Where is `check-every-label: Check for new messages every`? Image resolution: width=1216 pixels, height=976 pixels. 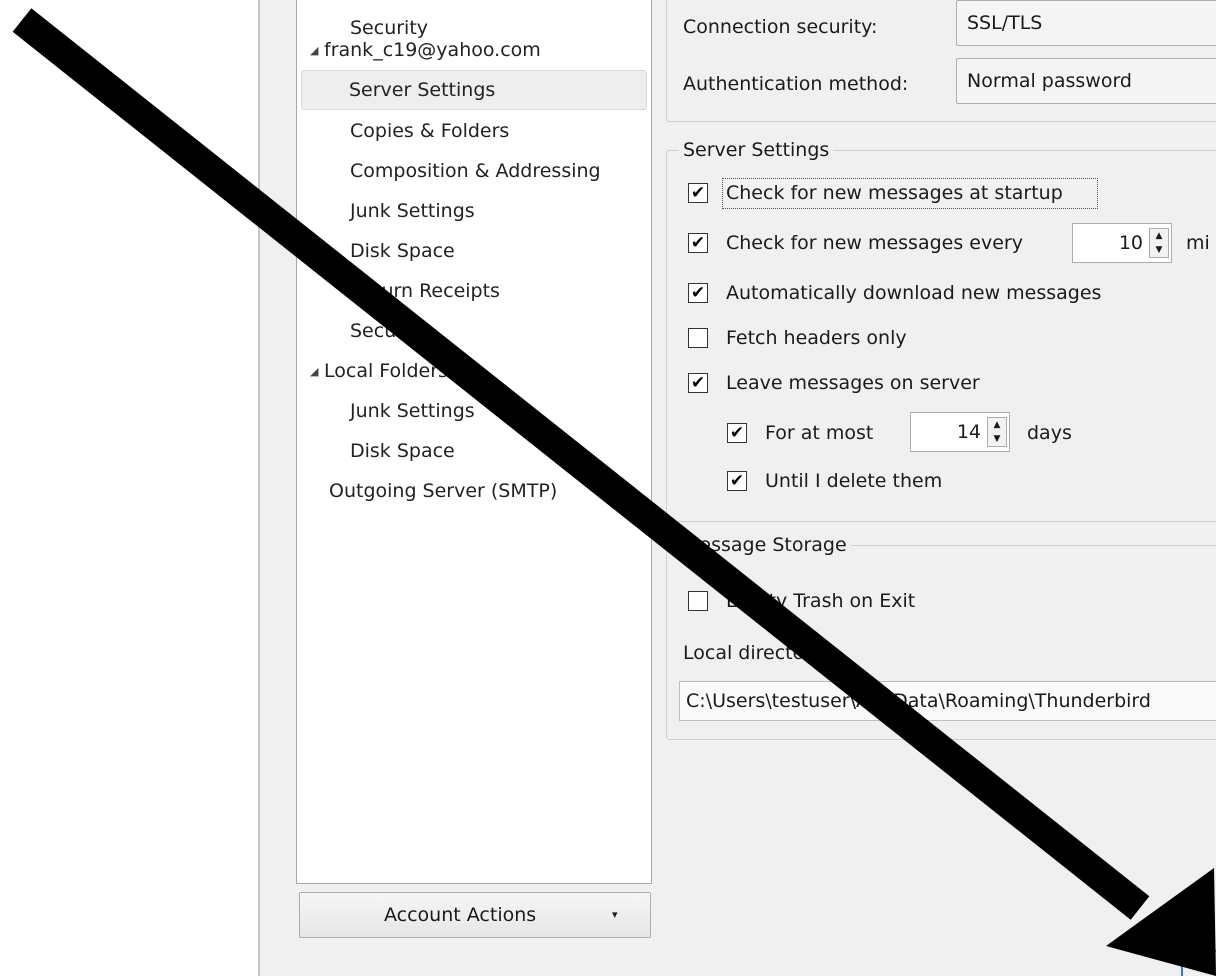
check-every-label: Check for new messages every is located at coordinates (874, 243).